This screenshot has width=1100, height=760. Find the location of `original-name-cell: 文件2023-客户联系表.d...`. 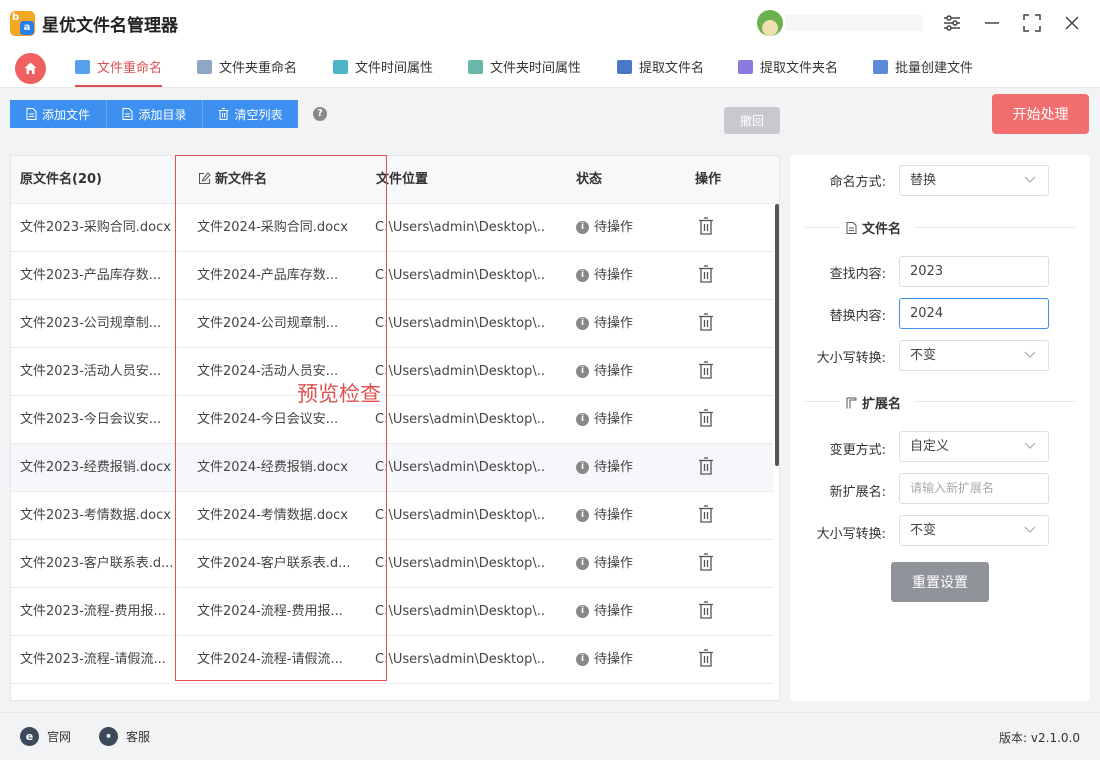

original-name-cell: 文件2023-客户联系表.d... is located at coordinates (97, 563).